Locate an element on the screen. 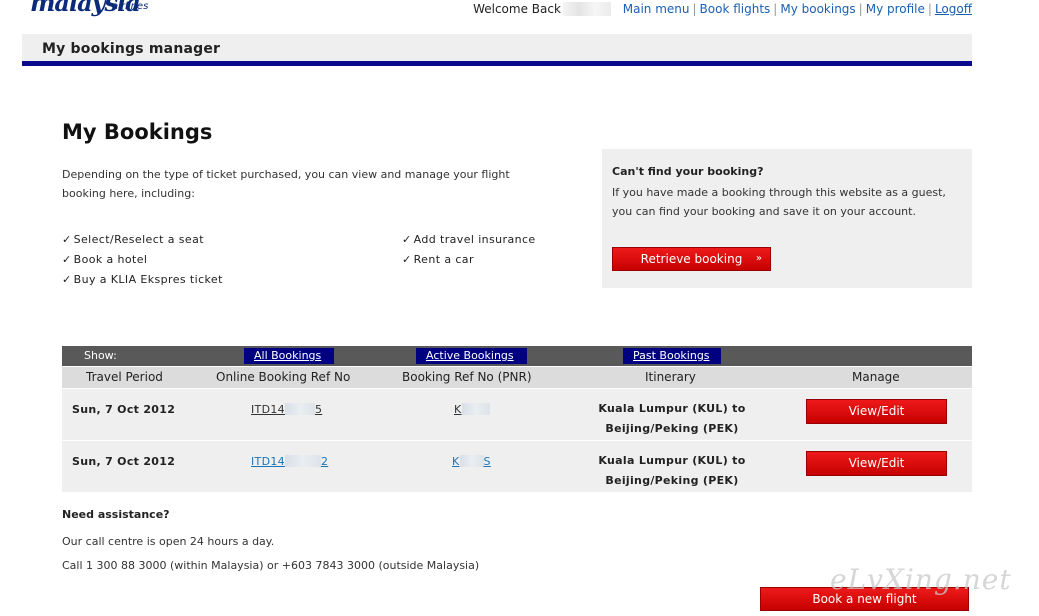  pnr-link: K is located at coordinates (472, 409).